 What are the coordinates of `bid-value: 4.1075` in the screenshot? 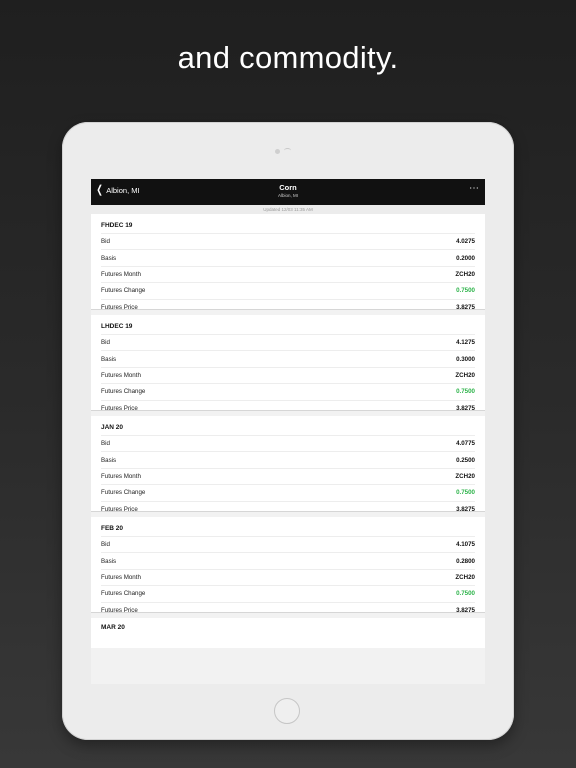 It's located at (465, 545).